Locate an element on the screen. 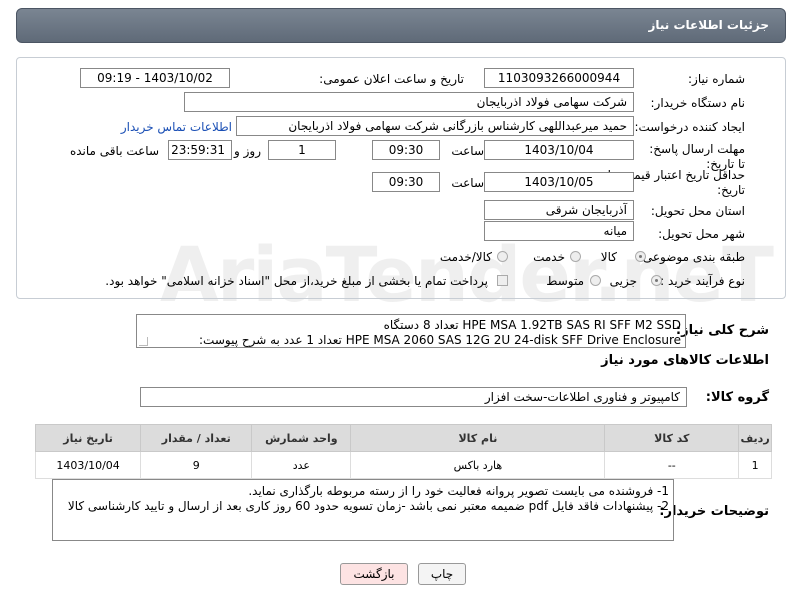 This screenshot has height=598, width=789. col-row: ردیف is located at coordinates (755, 438).